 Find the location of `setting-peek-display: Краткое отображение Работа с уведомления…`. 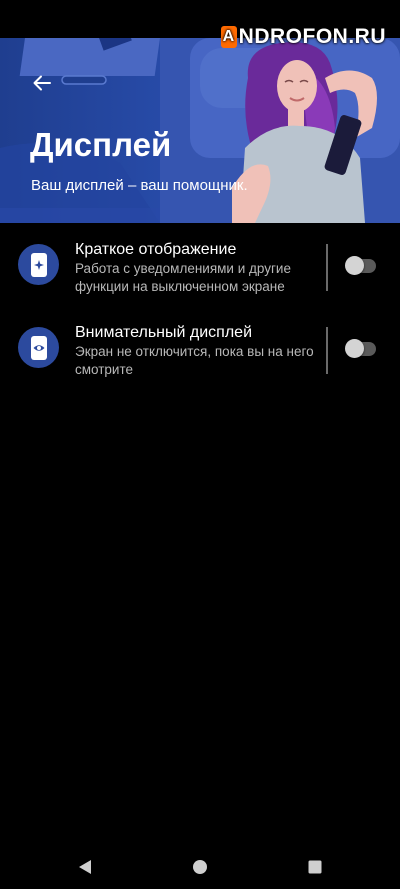

setting-peek-display: Краткое отображение Работа с уведомления… is located at coordinates (200, 267).